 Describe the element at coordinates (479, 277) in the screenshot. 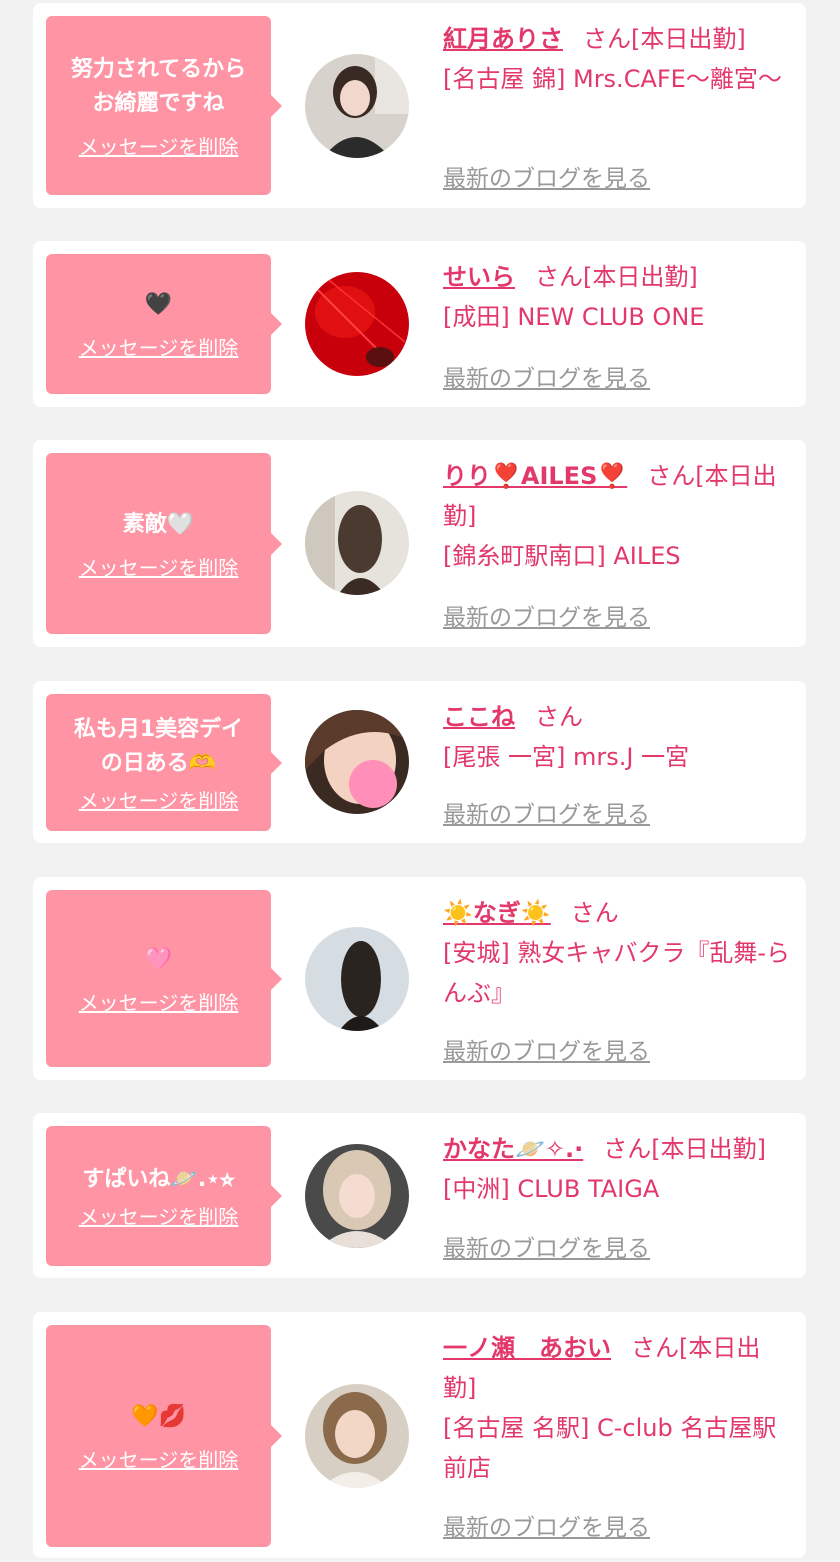

I see `cast-name-link: せいら` at that location.